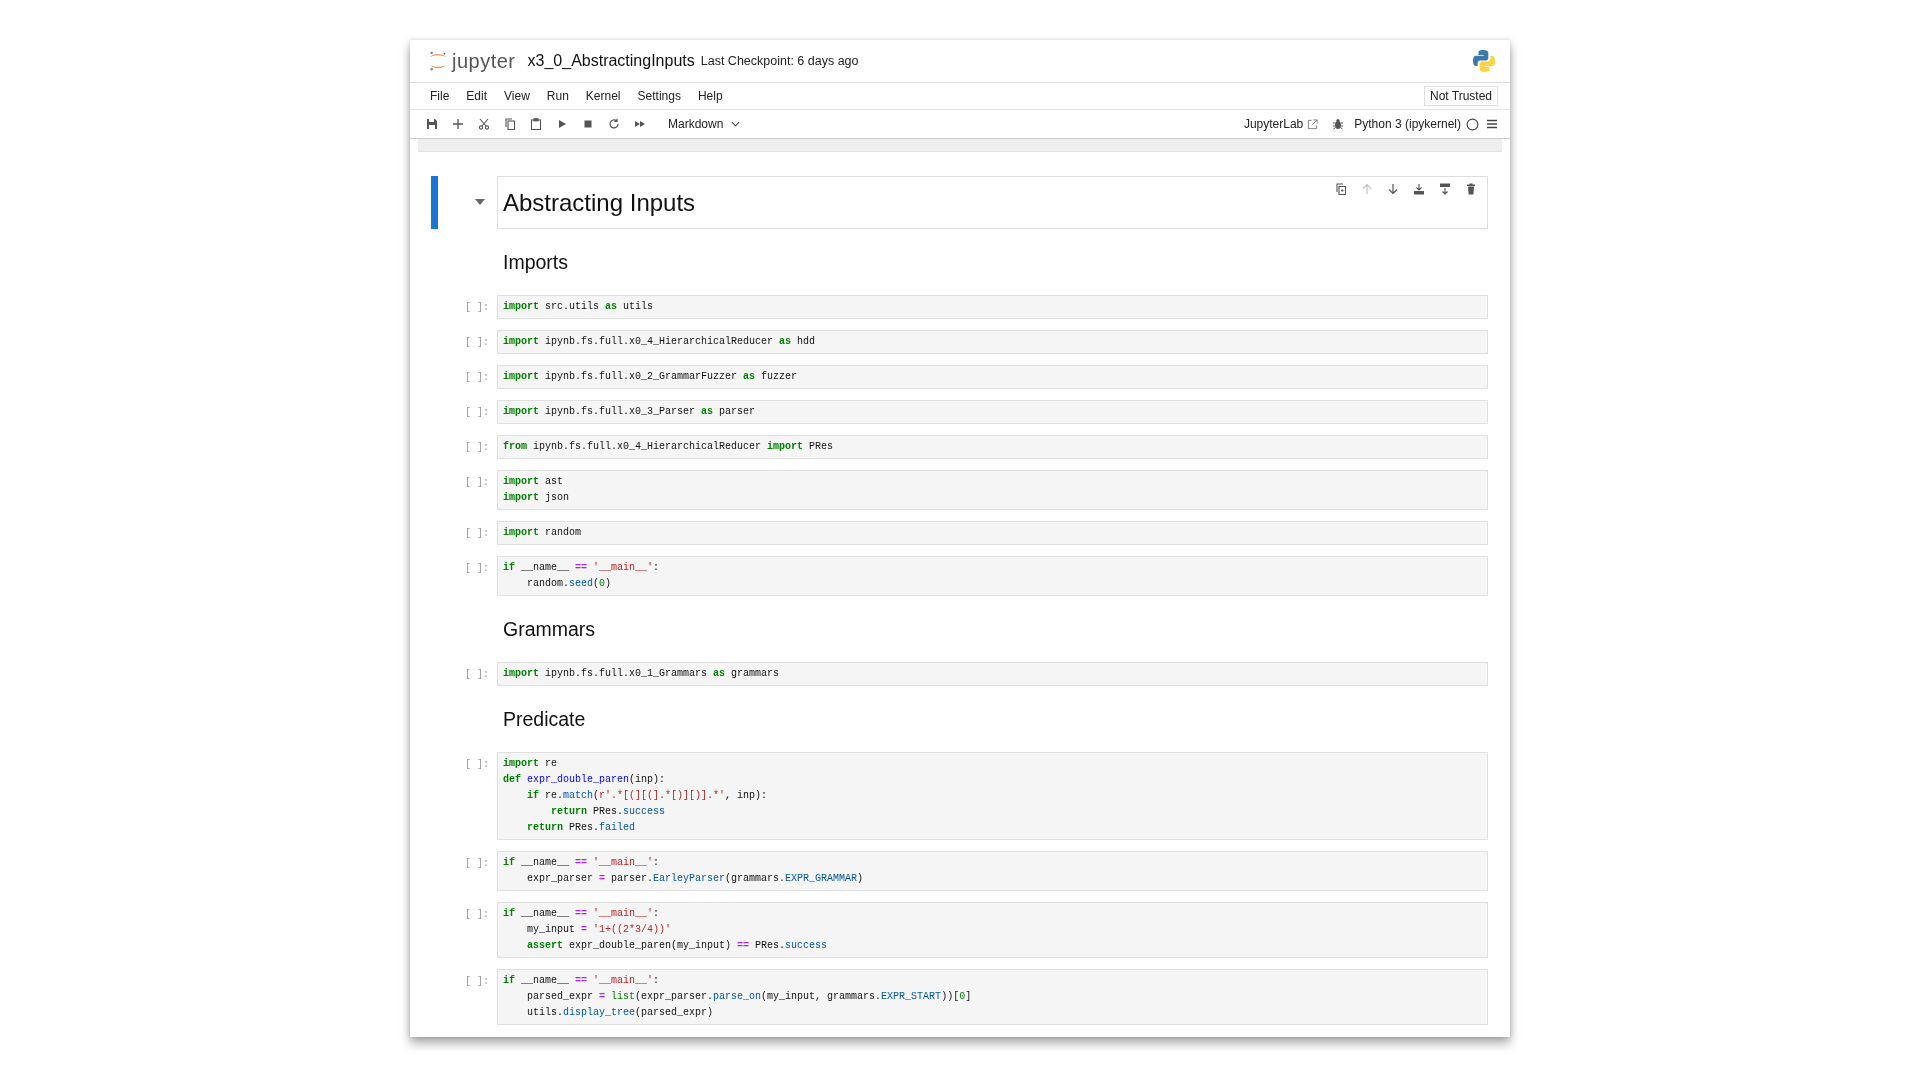  Describe the element at coordinates (484, 61) in the screenshot. I see `jupyter-logo-text: jupyter` at that location.